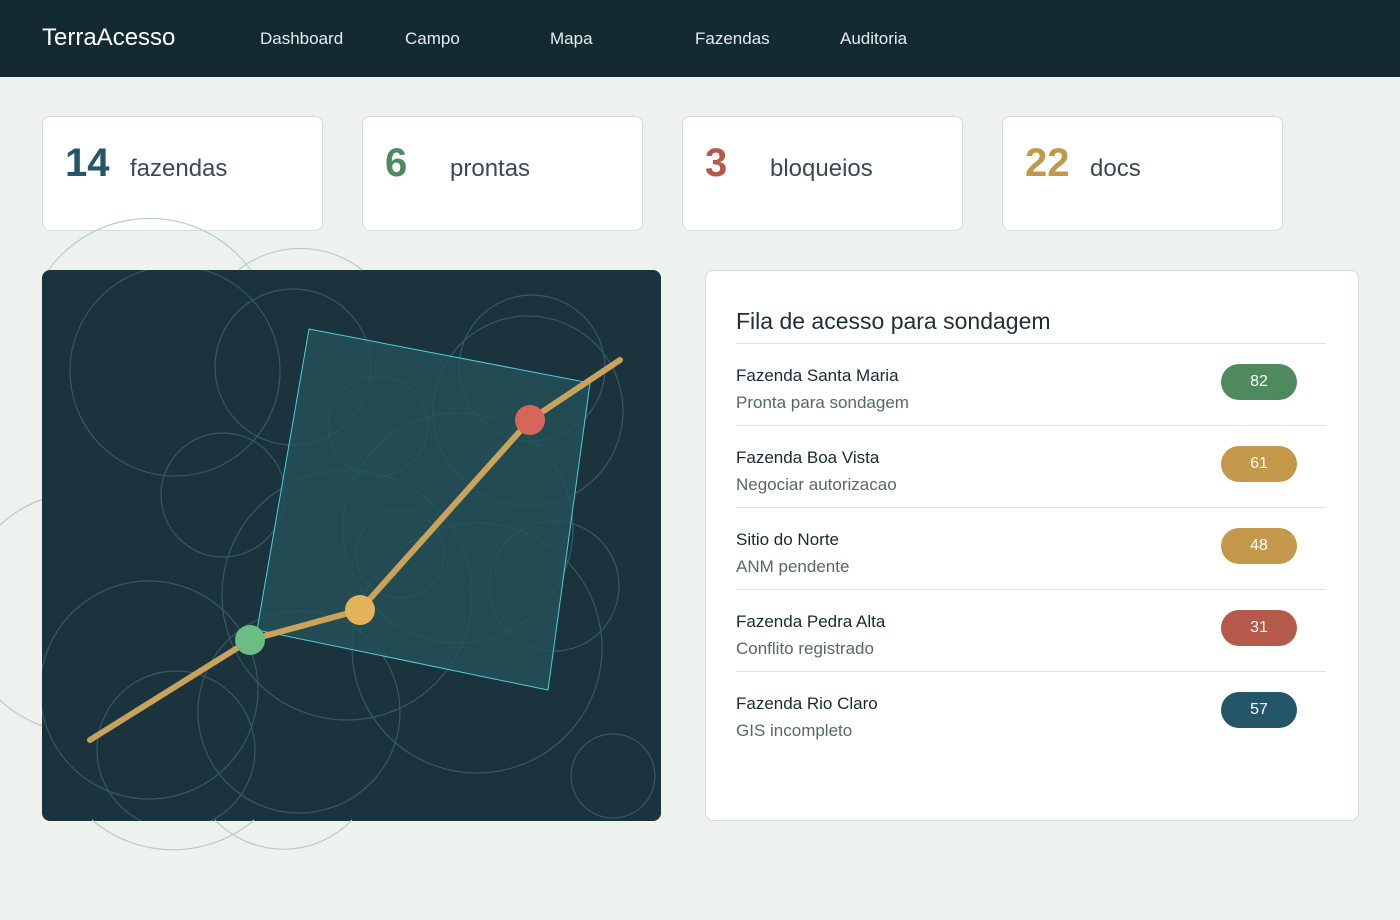 Image resolution: width=1400 pixels, height=920 pixels. What do you see at coordinates (87, 163) in the screenshot?
I see `stat-value: 14` at bounding box center [87, 163].